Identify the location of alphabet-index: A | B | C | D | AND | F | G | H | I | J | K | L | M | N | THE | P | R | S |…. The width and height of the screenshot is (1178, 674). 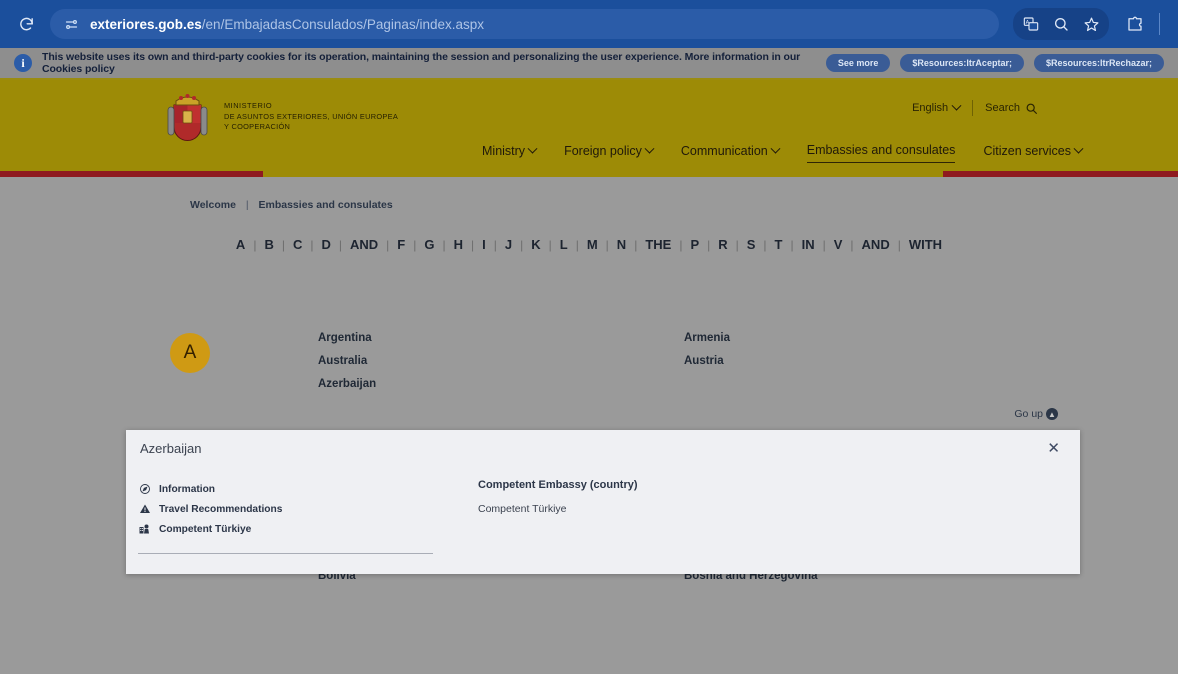
(589, 244).